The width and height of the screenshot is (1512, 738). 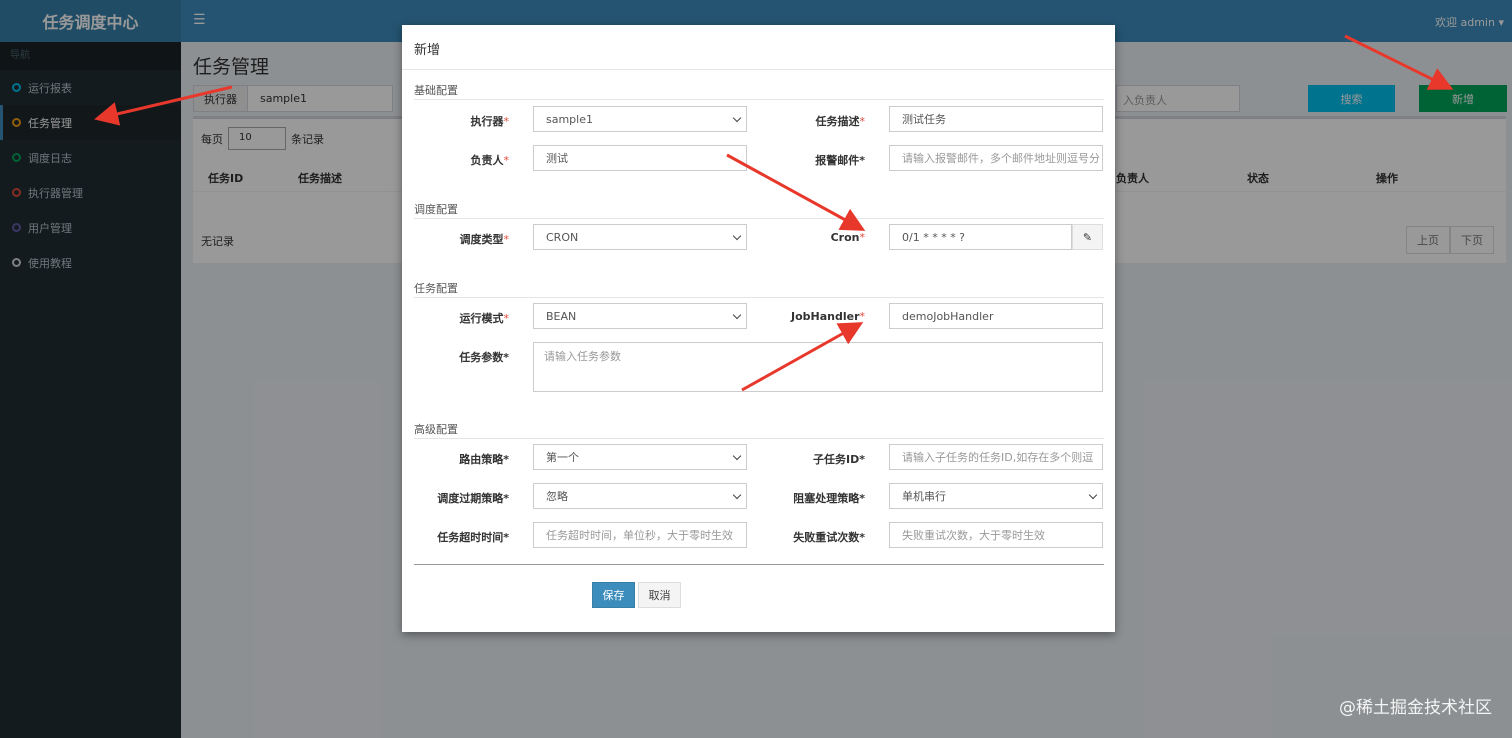 What do you see at coordinates (490, 121) in the screenshot?
I see `executor-label: 执行器*` at bounding box center [490, 121].